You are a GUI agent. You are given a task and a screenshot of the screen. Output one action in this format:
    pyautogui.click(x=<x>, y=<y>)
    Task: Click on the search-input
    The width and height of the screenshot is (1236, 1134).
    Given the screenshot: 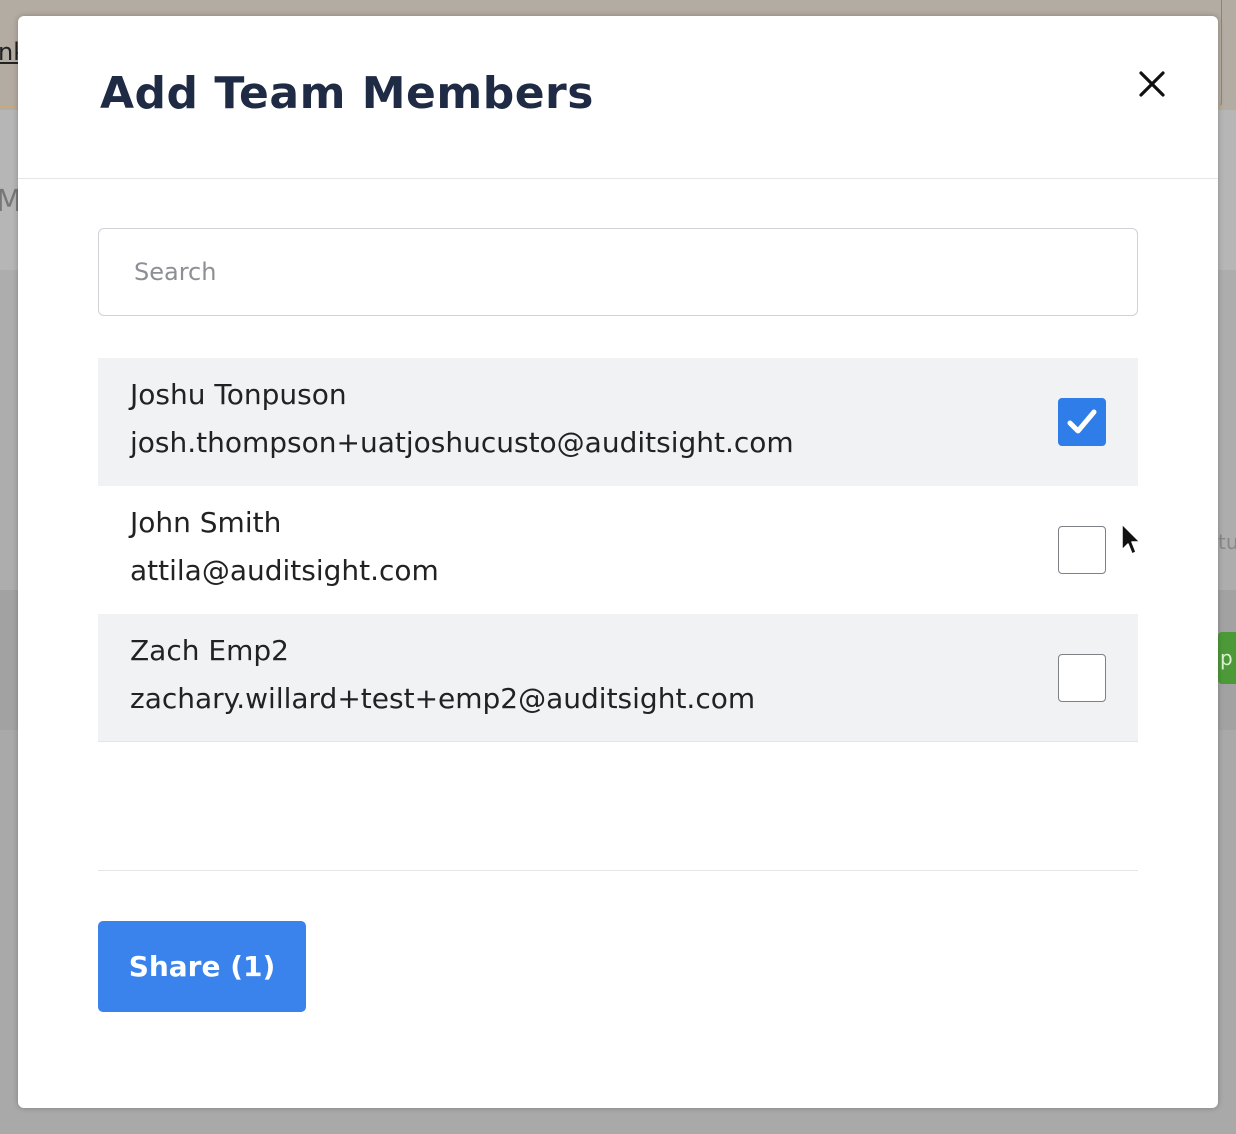 What is the action you would take?
    pyautogui.click(x=618, y=272)
    